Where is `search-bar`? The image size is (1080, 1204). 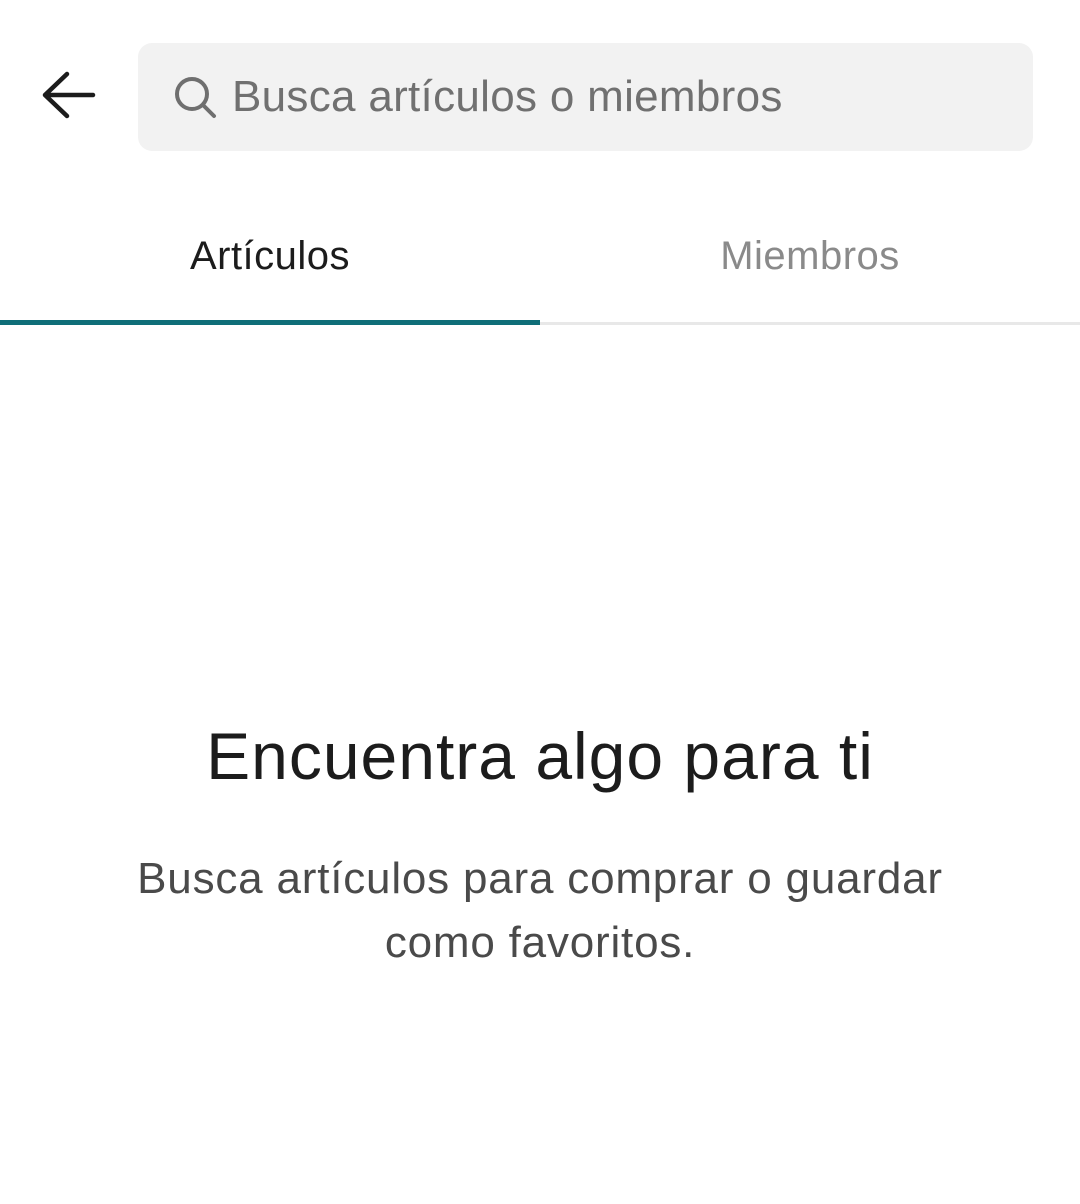 search-bar is located at coordinates (585, 97).